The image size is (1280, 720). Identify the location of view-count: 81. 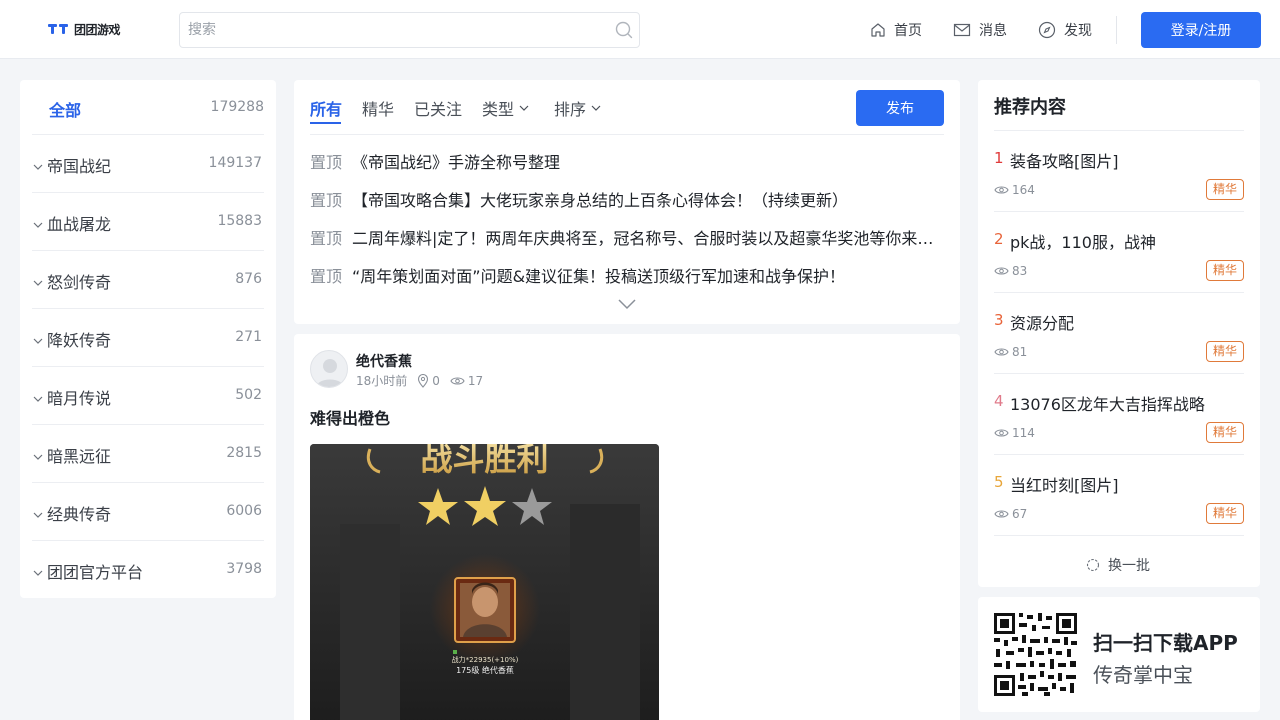
(1010, 352).